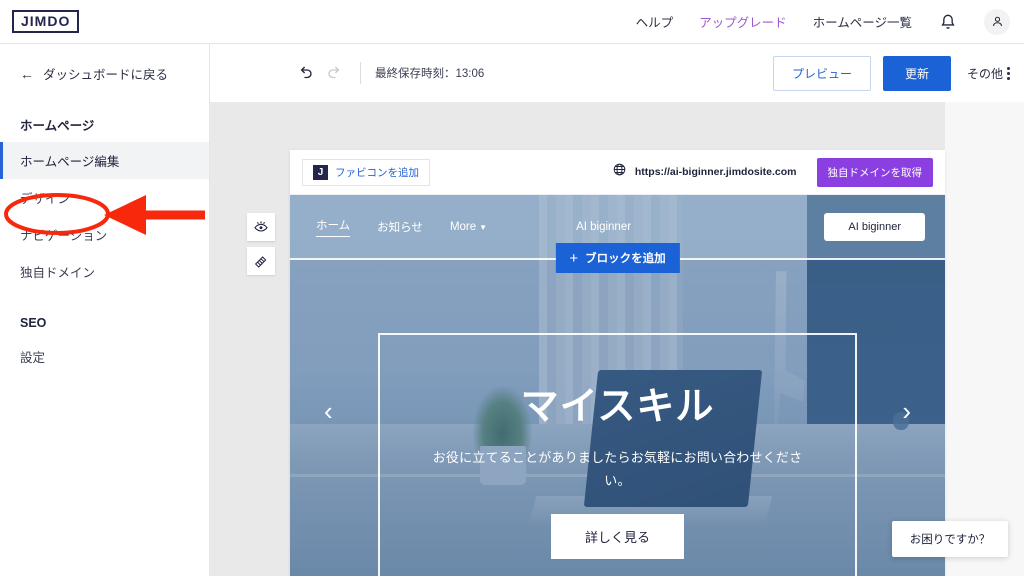 The image size is (1024, 576). What do you see at coordinates (950, 539) in the screenshot?
I see `help-chat-bubble: お困りですか？` at bounding box center [950, 539].